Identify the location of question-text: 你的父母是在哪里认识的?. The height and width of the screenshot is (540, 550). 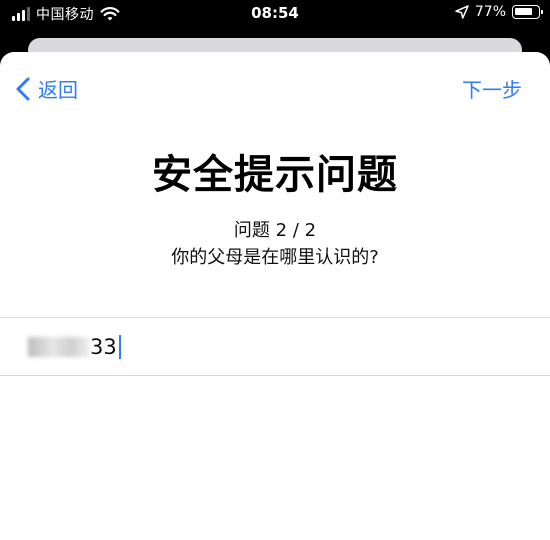
(275, 257).